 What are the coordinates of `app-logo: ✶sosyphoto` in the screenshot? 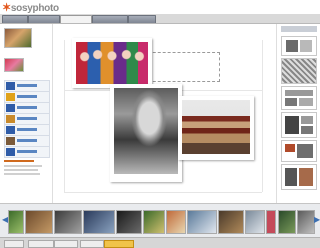 It's located at (30, 7).